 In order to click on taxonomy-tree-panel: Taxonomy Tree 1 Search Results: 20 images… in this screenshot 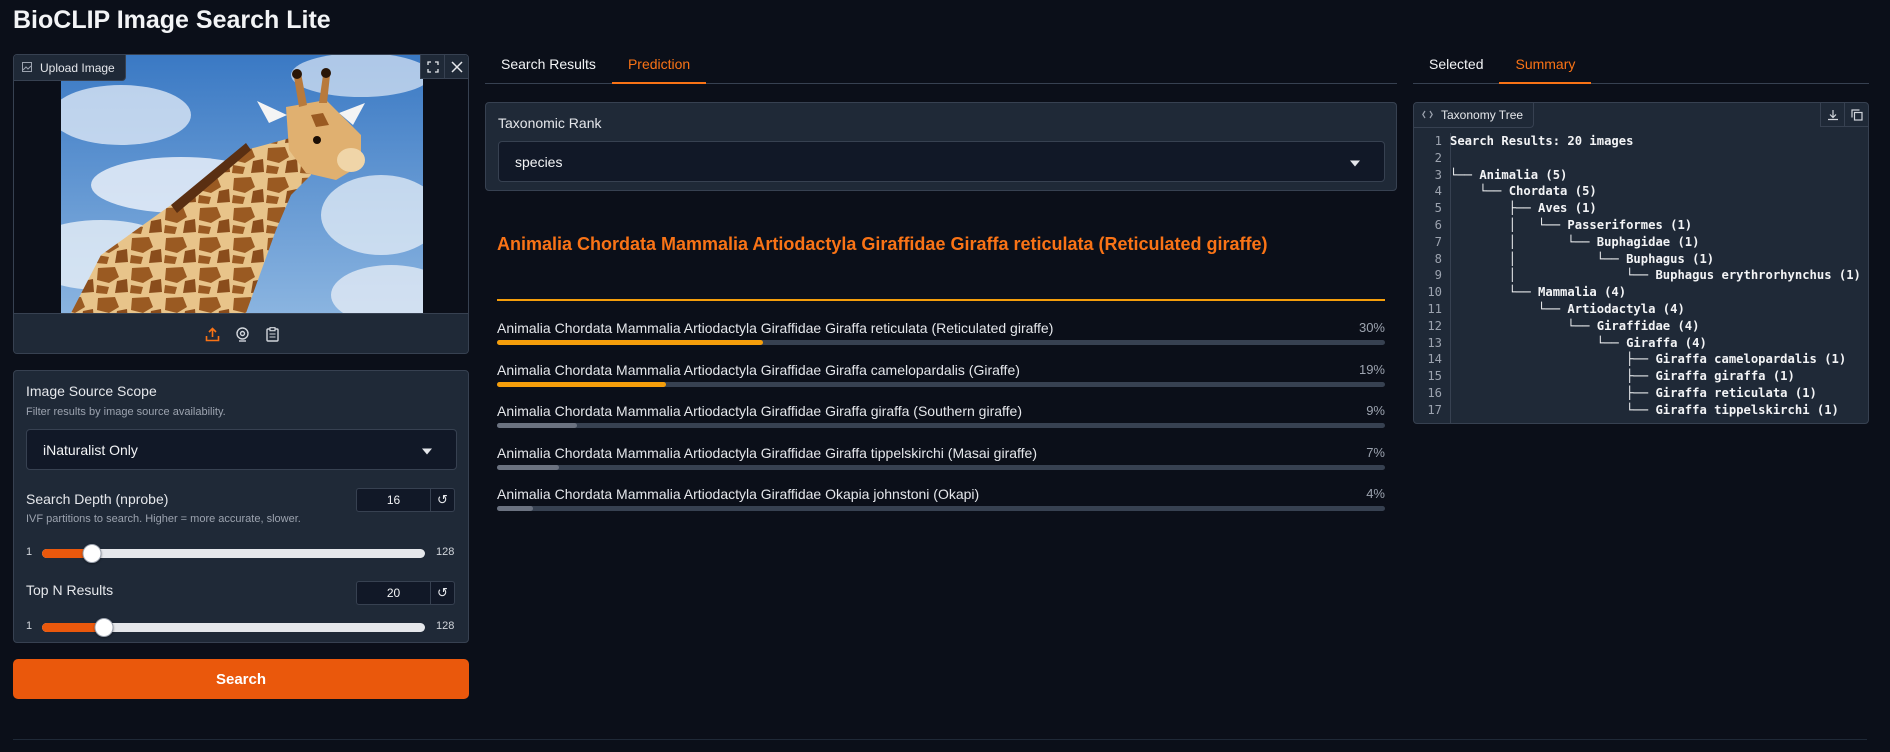, I will do `click(1641, 263)`.